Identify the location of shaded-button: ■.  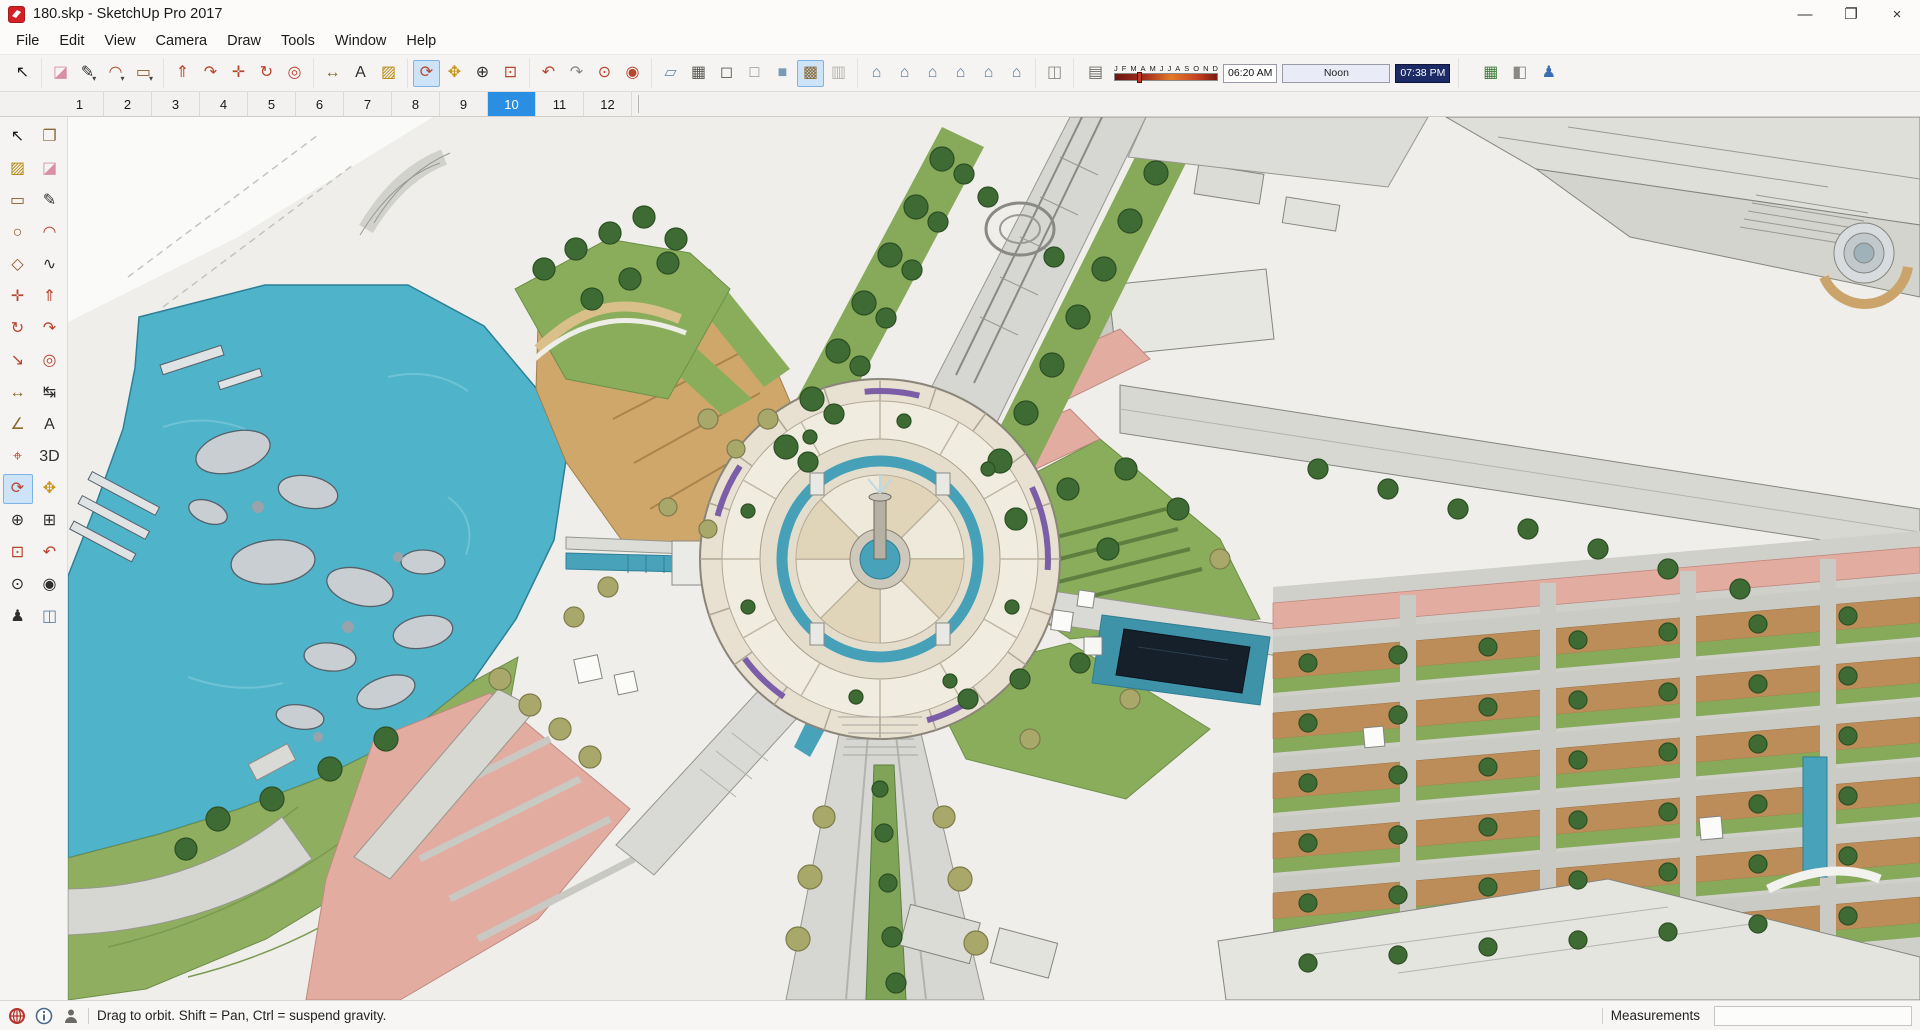
(782, 73).